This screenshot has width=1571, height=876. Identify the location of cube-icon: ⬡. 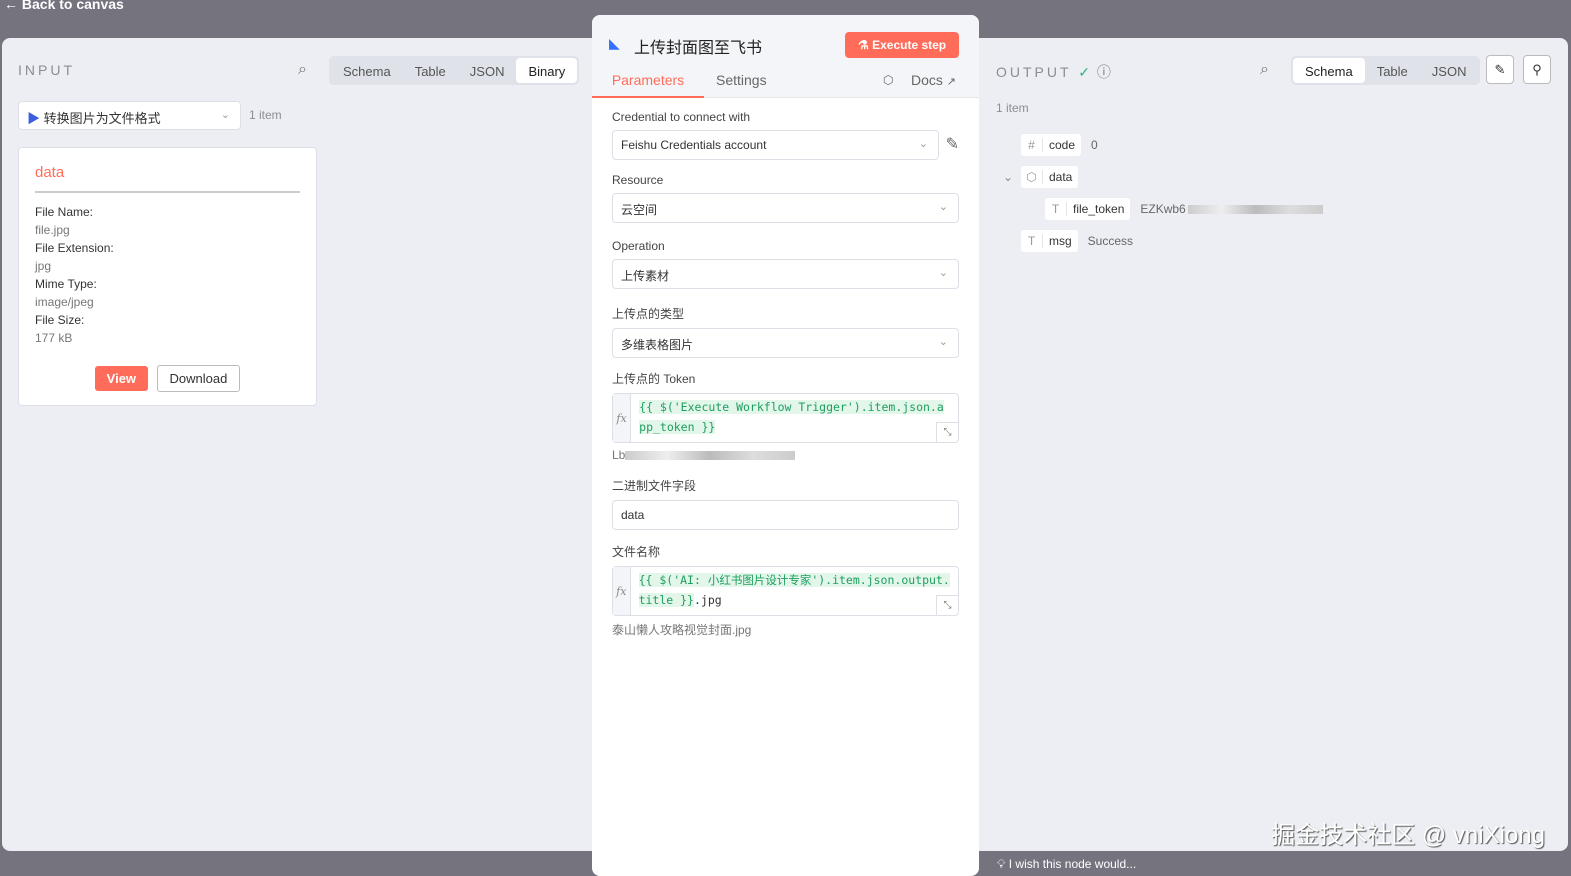
(888, 80).